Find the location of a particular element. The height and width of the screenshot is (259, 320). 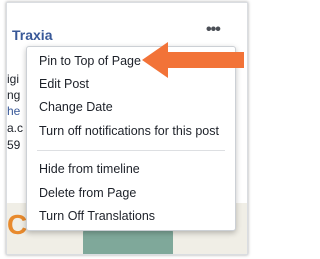

left-arrow-icon is located at coordinates (193, 60).